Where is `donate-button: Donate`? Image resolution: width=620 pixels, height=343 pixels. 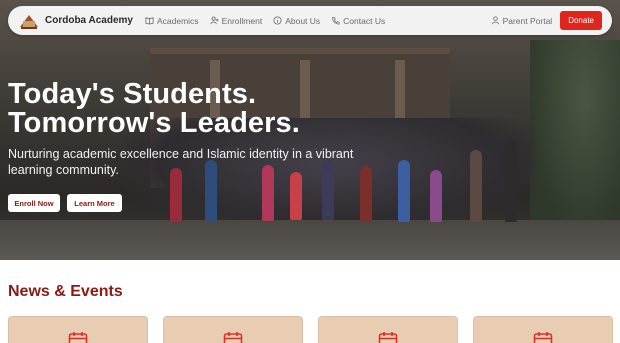
donate-button: Donate is located at coordinates (581, 20).